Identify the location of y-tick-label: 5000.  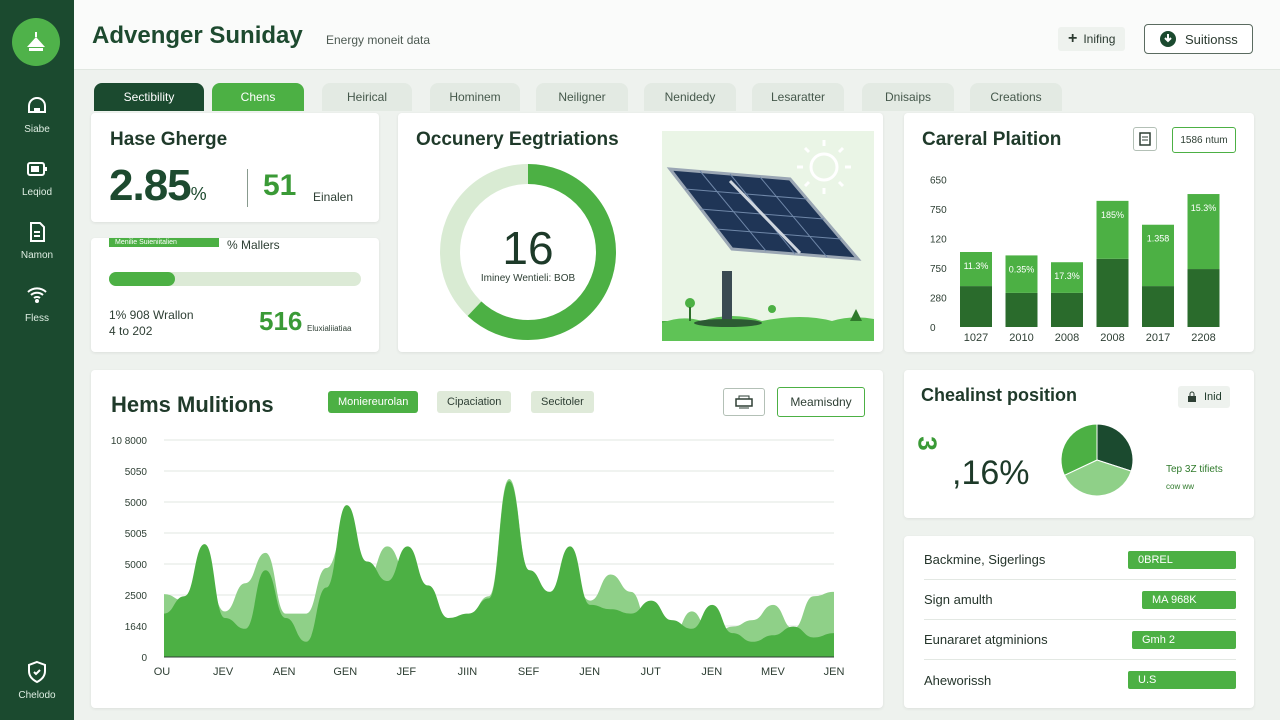
(136, 503).